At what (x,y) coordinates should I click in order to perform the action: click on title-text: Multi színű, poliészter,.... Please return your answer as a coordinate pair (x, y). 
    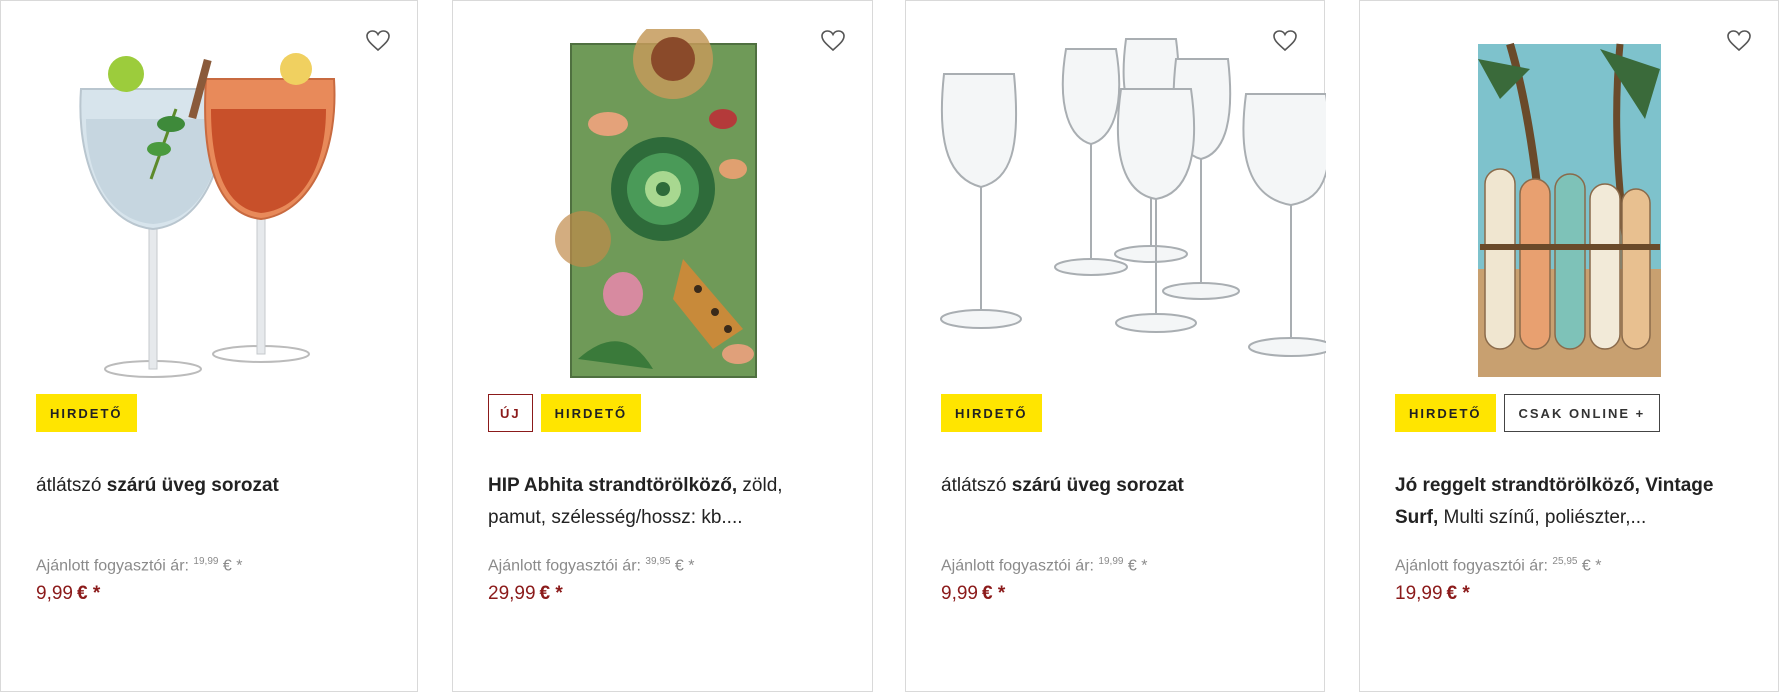
    Looking at the image, I should click on (1542, 517).